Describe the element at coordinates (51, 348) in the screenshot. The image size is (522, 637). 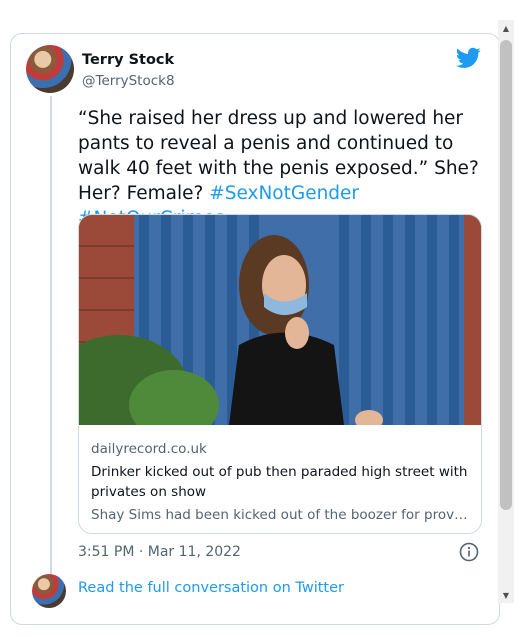
I see `thread-line` at that location.